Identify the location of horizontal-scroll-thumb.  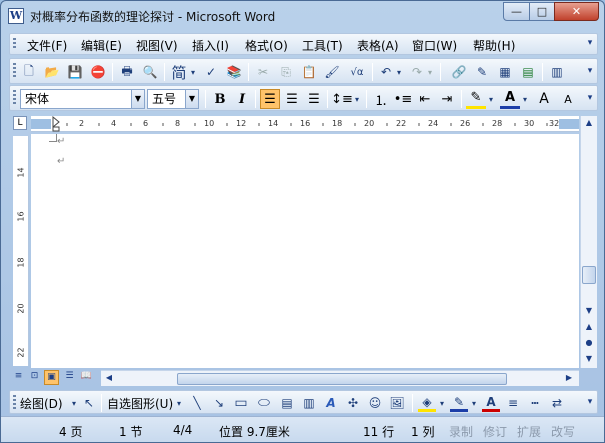
(342, 379).